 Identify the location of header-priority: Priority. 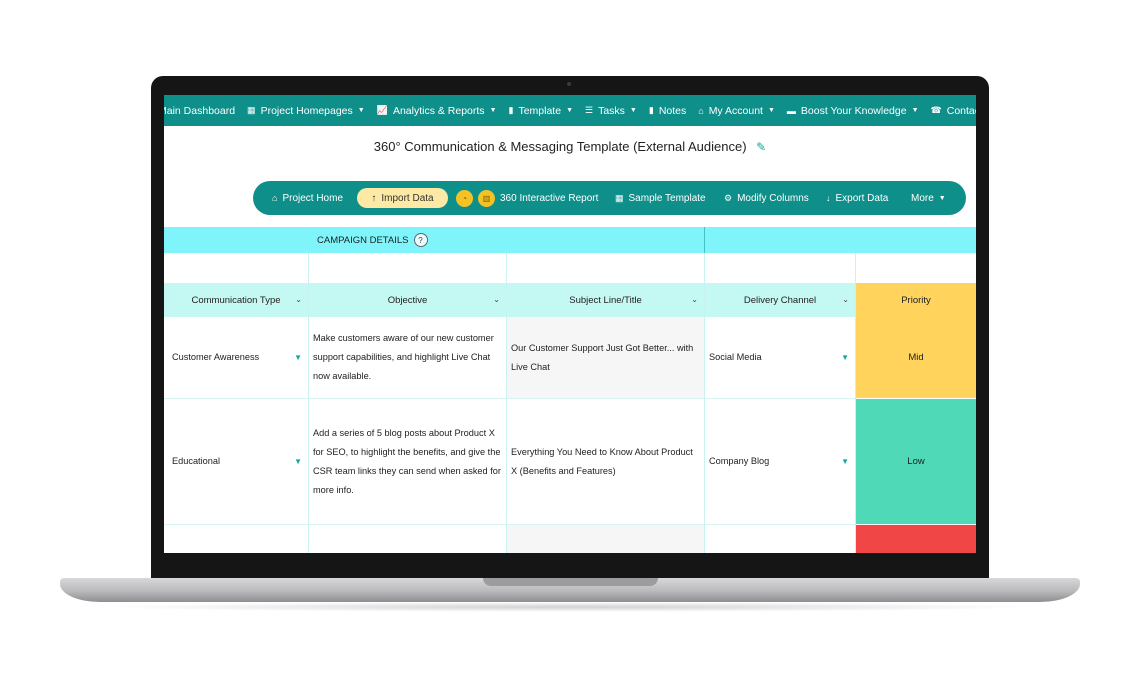
(916, 300).